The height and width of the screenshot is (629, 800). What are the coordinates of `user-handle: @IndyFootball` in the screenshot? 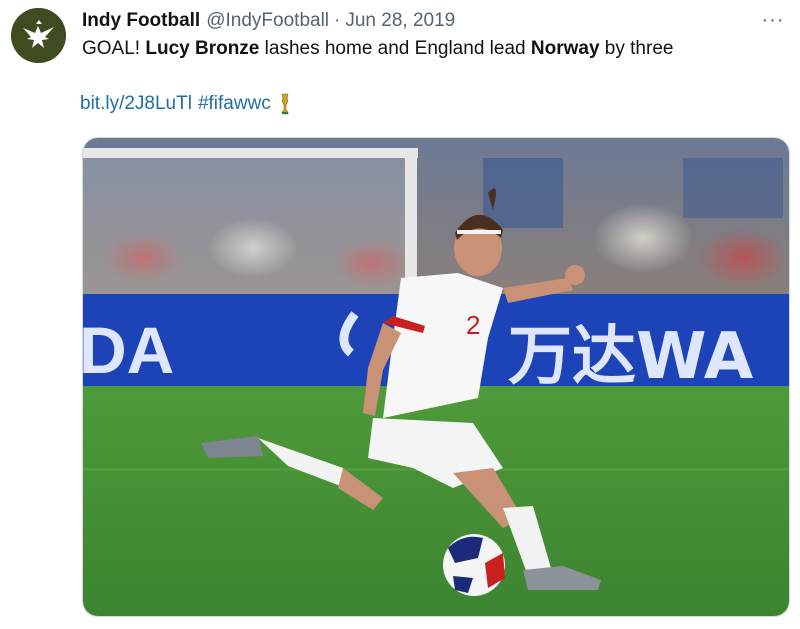 It's located at (267, 21).